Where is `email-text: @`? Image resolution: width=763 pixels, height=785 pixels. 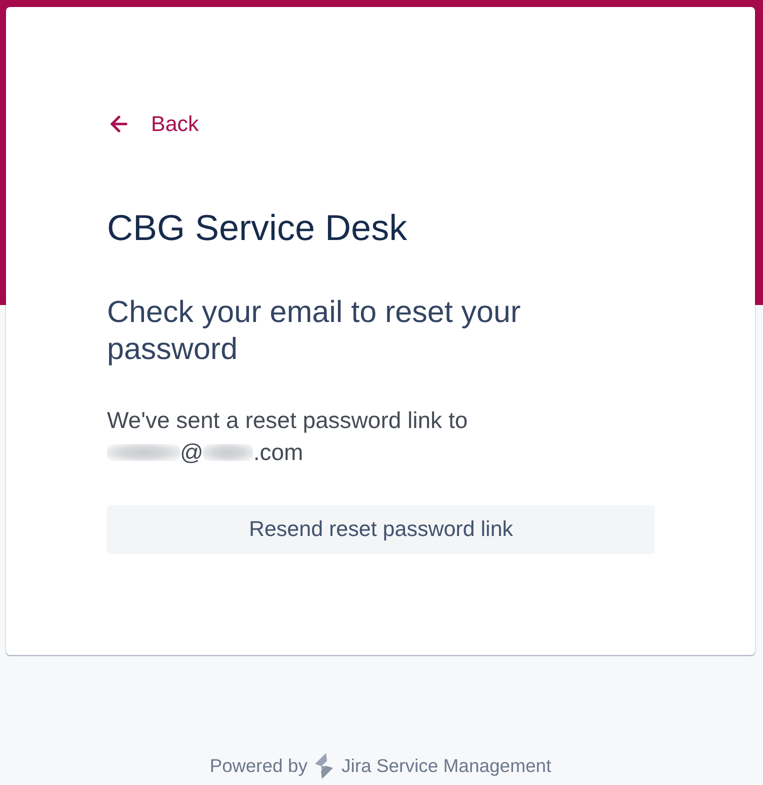
email-text: @ is located at coordinates (192, 452).